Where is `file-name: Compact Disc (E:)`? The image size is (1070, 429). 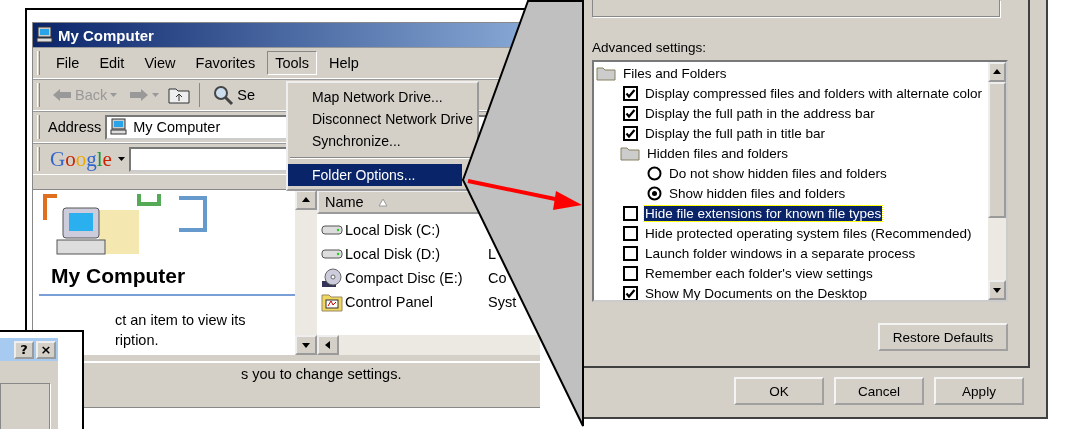 file-name: Compact Disc (E:) is located at coordinates (404, 278).